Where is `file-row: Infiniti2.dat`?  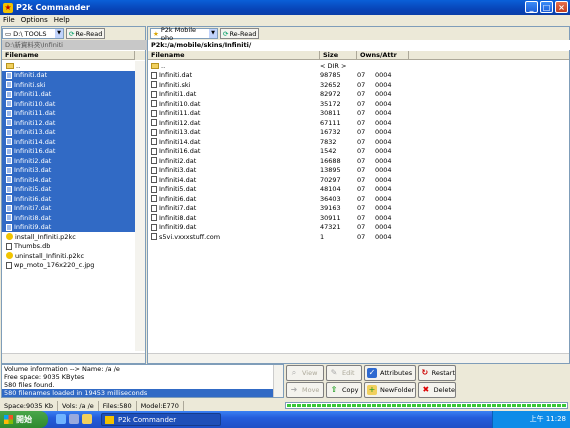
file-row: Infiniti2.dat is located at coordinates (71, 161).